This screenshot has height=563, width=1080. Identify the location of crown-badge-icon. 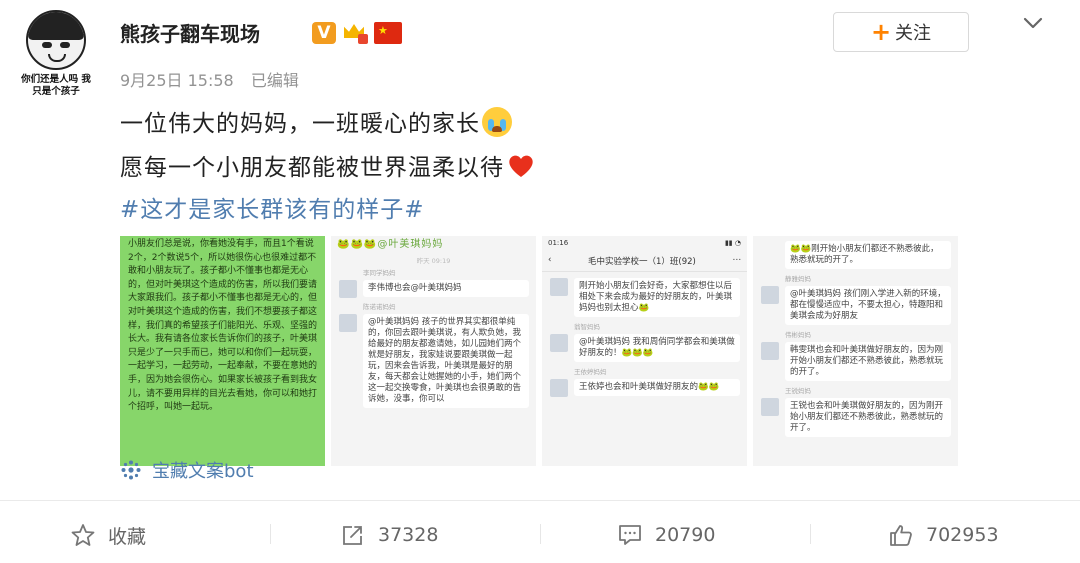
(355, 33).